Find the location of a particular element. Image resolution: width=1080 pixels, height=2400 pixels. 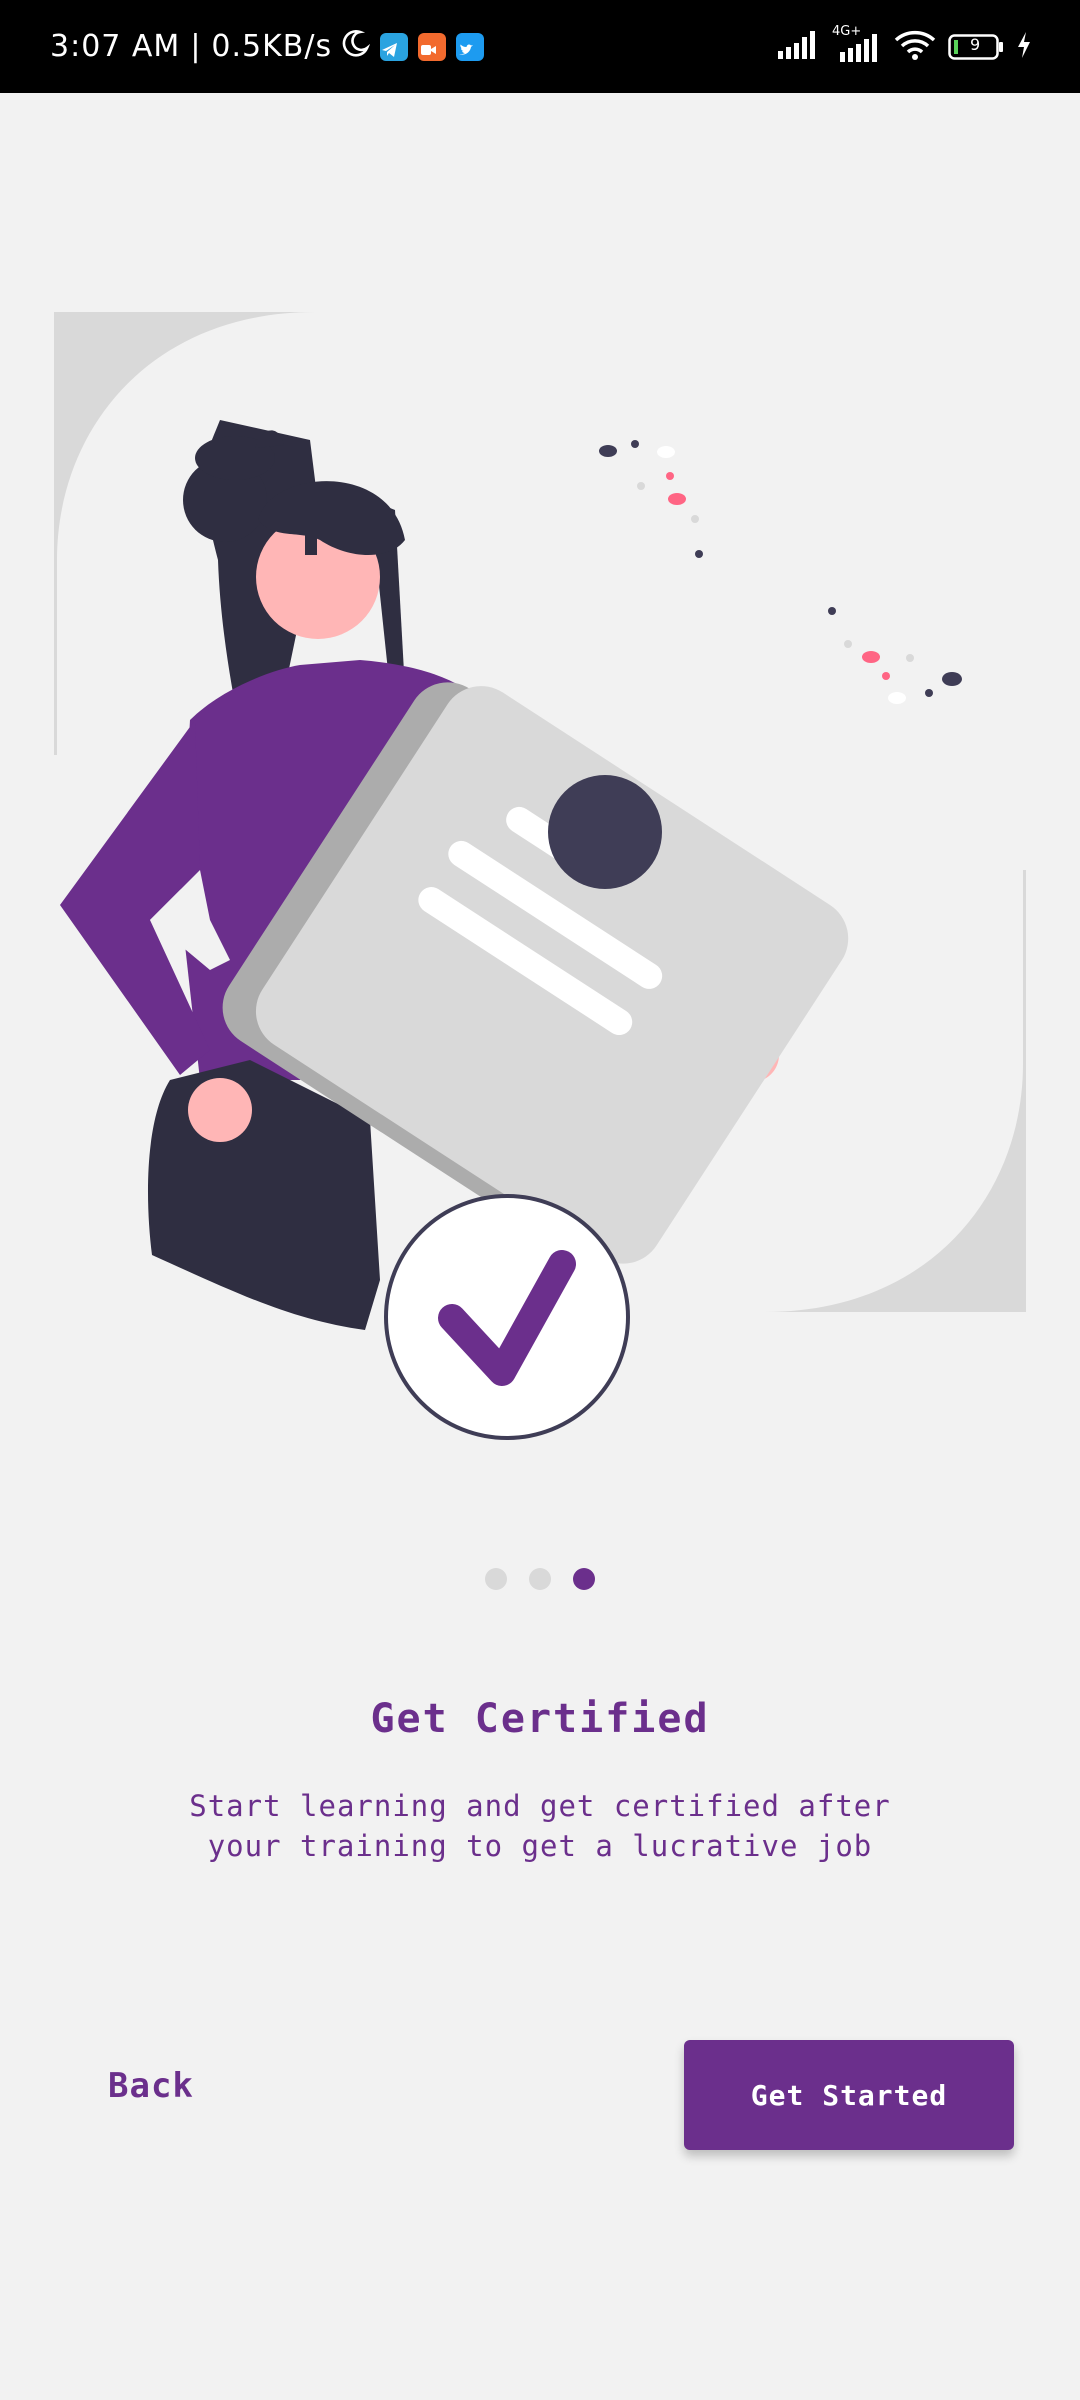

page-dot-3-active is located at coordinates (584, 1579).